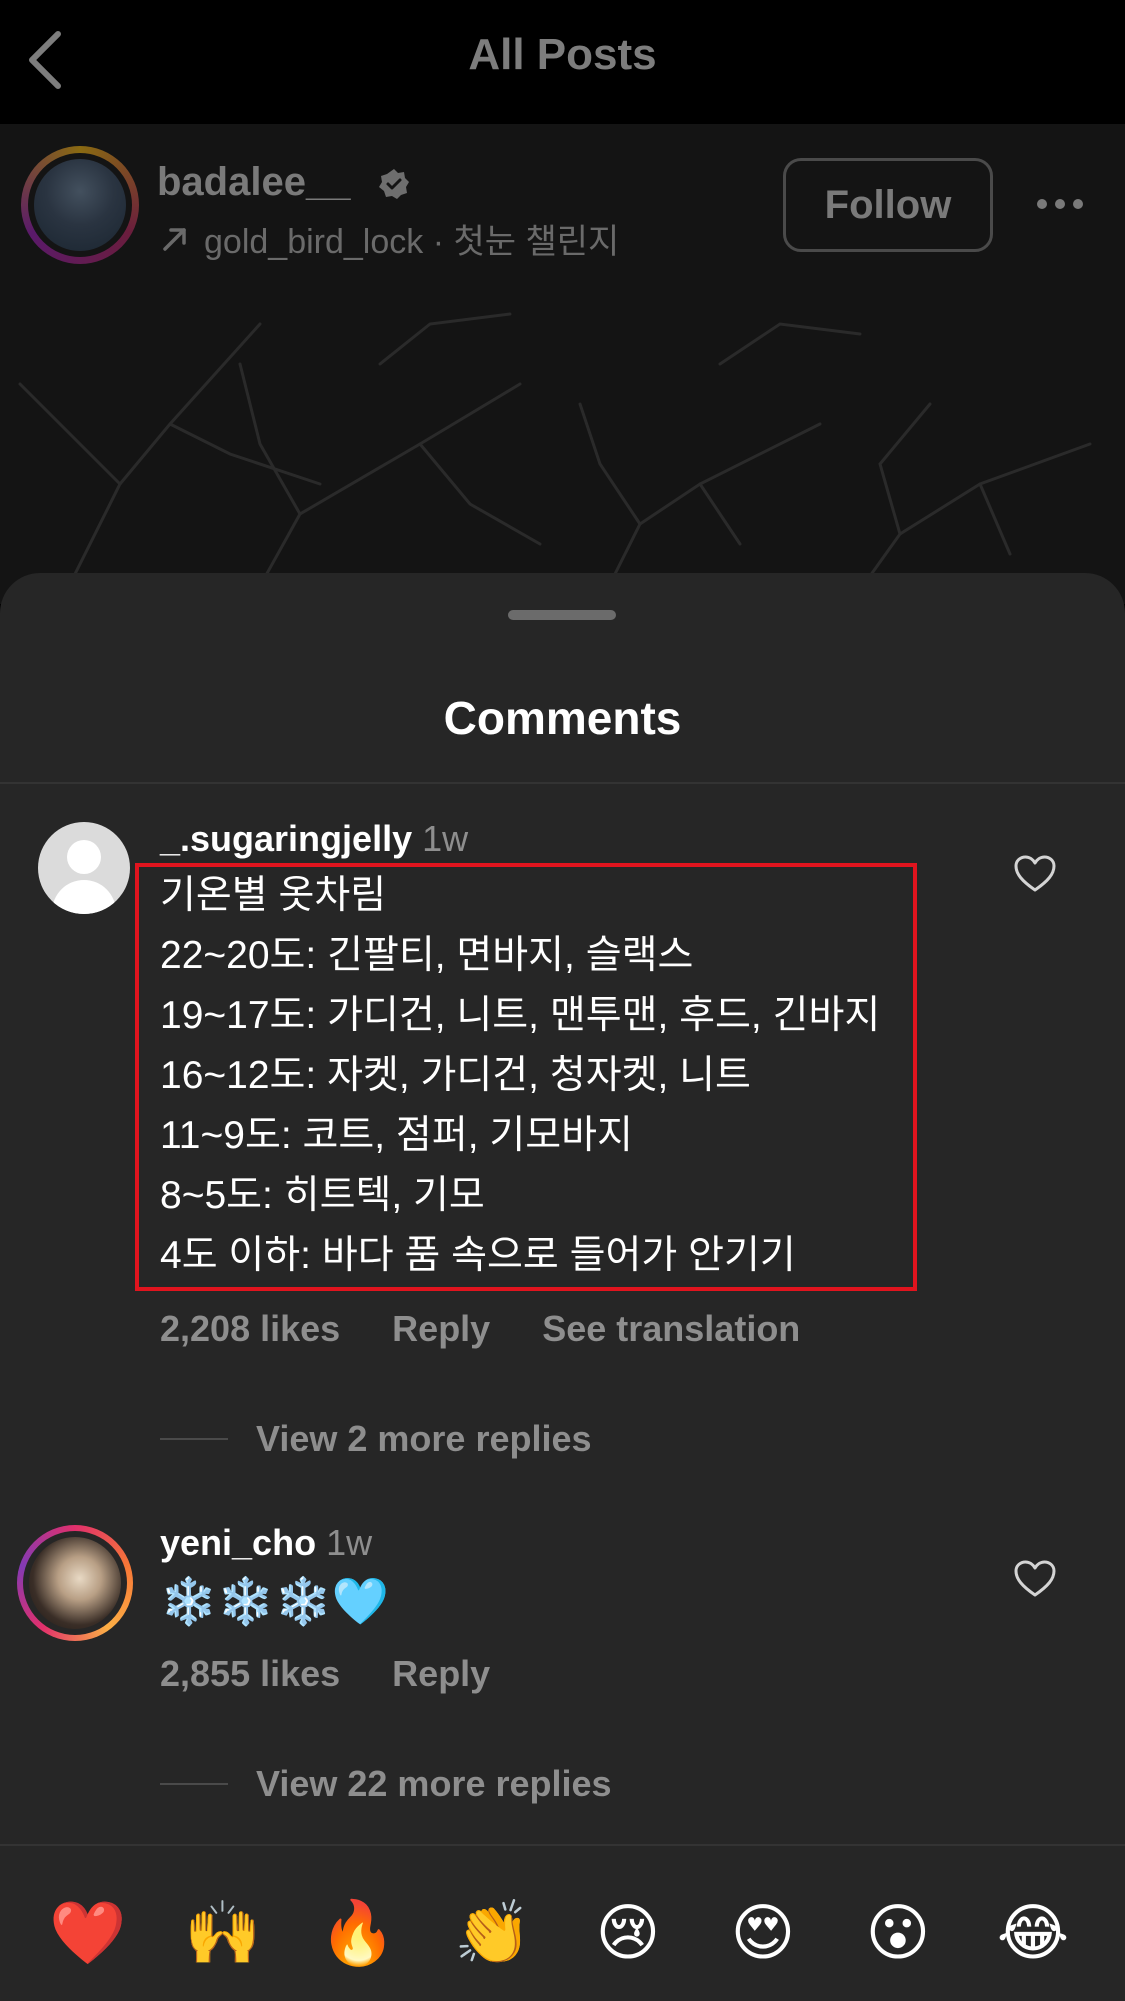 This screenshot has height=2001, width=1125. I want to click on comment-line: 22~20도: 긴팔티, 면바지, 슬랙스, so click(427, 955).